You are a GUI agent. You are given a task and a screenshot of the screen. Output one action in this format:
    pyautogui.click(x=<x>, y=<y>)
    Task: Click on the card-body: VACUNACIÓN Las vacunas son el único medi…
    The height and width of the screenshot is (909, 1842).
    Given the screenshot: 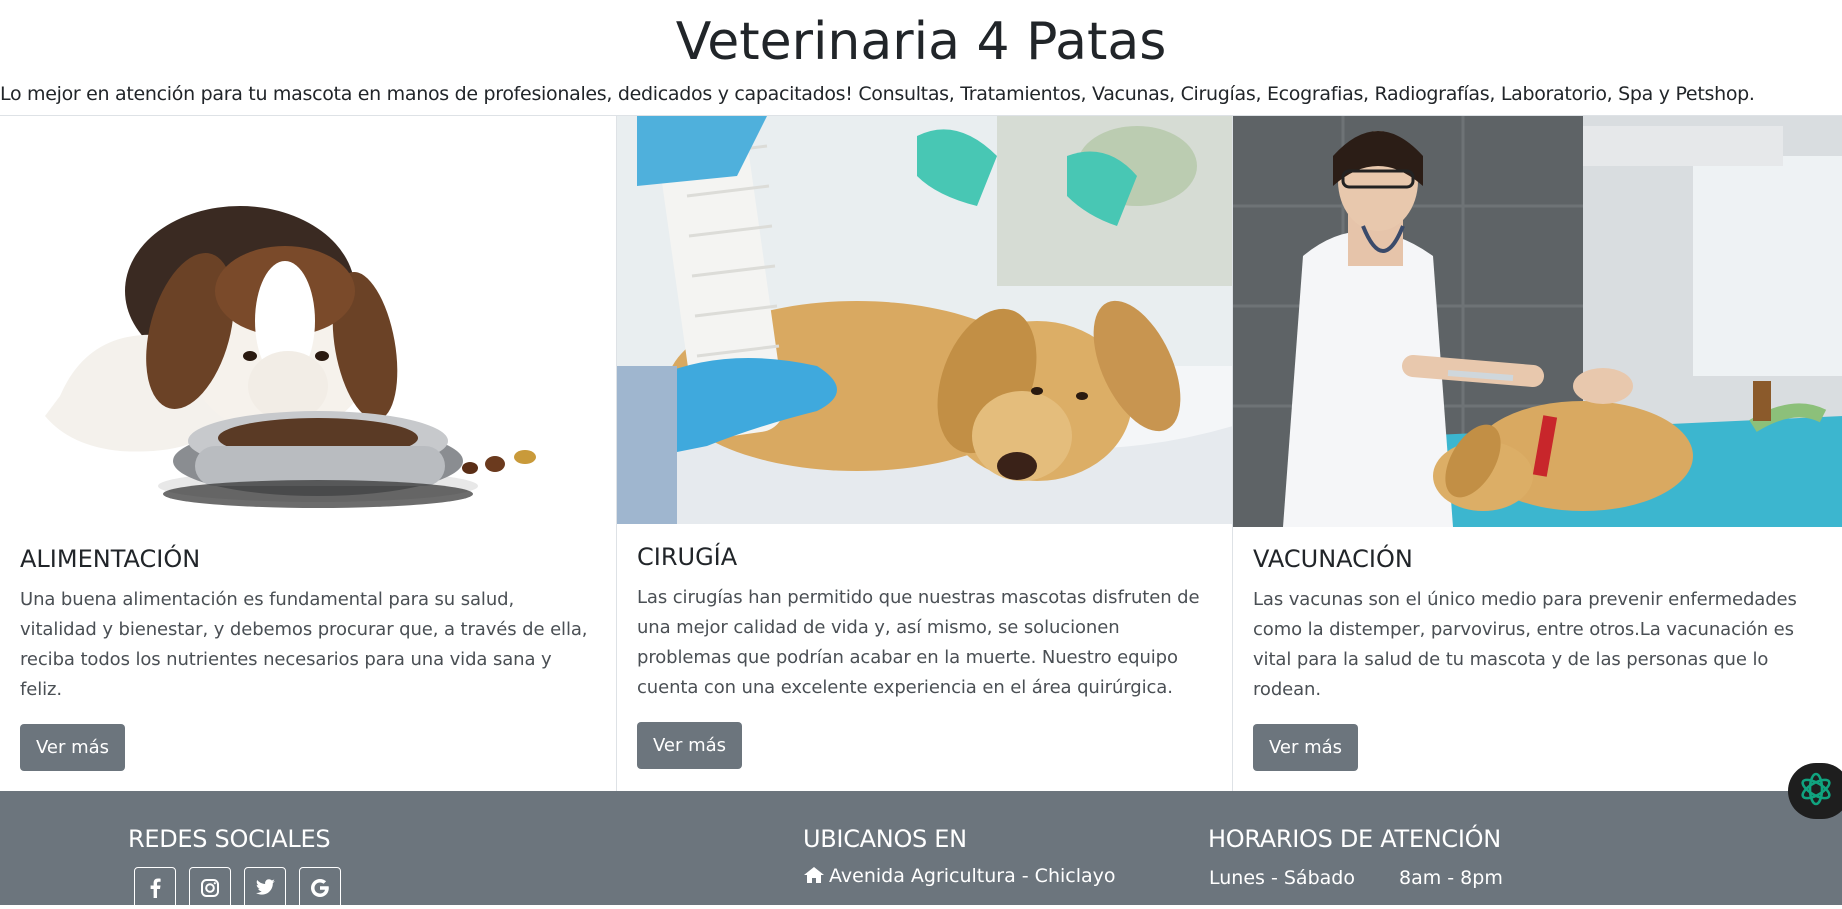 What is the action you would take?
    pyautogui.click(x=1537, y=657)
    